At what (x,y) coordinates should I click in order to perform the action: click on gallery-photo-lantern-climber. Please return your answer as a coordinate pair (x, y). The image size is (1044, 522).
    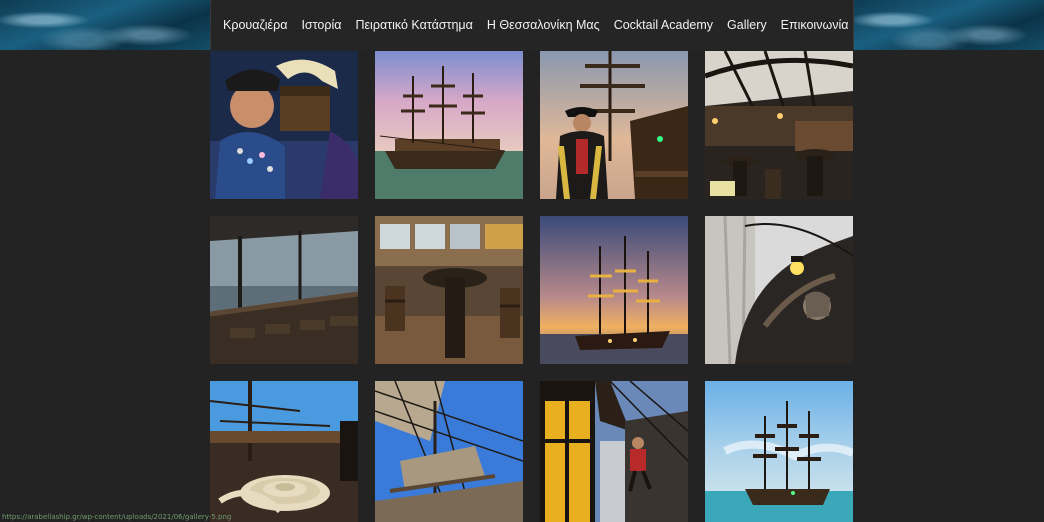
    Looking at the image, I should click on (614, 451).